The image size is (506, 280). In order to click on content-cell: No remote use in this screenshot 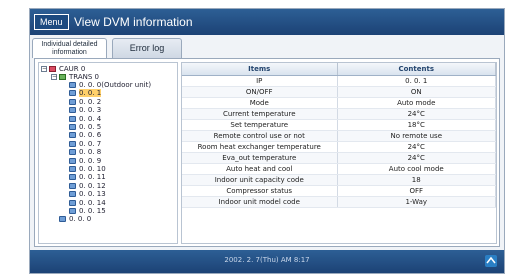, I will do `click(416, 136)`.